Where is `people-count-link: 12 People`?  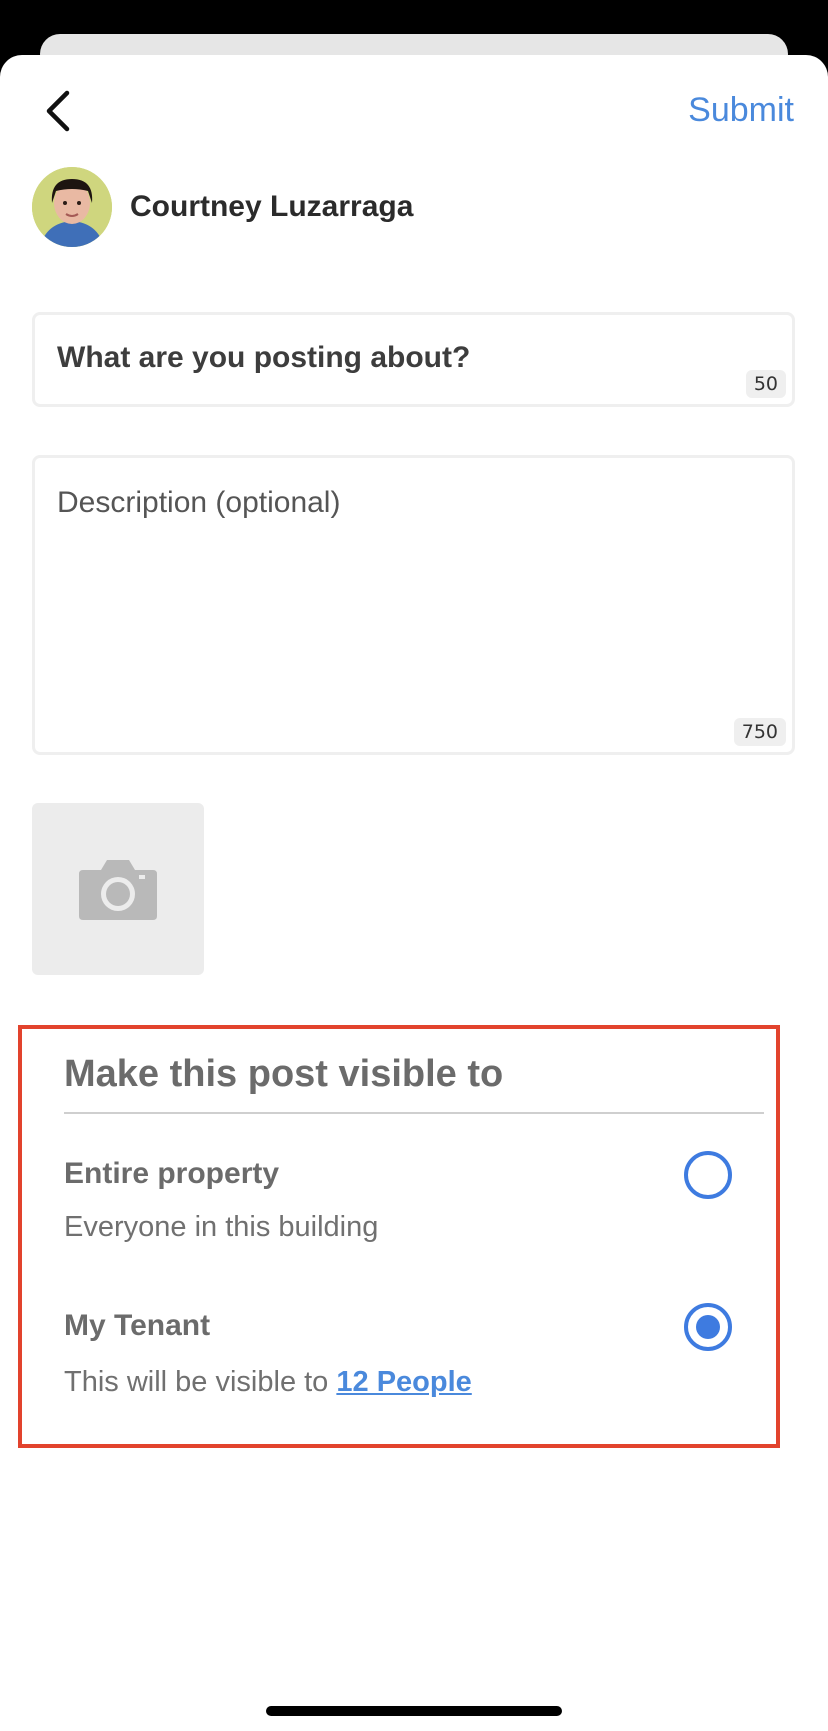
people-count-link: 12 People is located at coordinates (403, 1382).